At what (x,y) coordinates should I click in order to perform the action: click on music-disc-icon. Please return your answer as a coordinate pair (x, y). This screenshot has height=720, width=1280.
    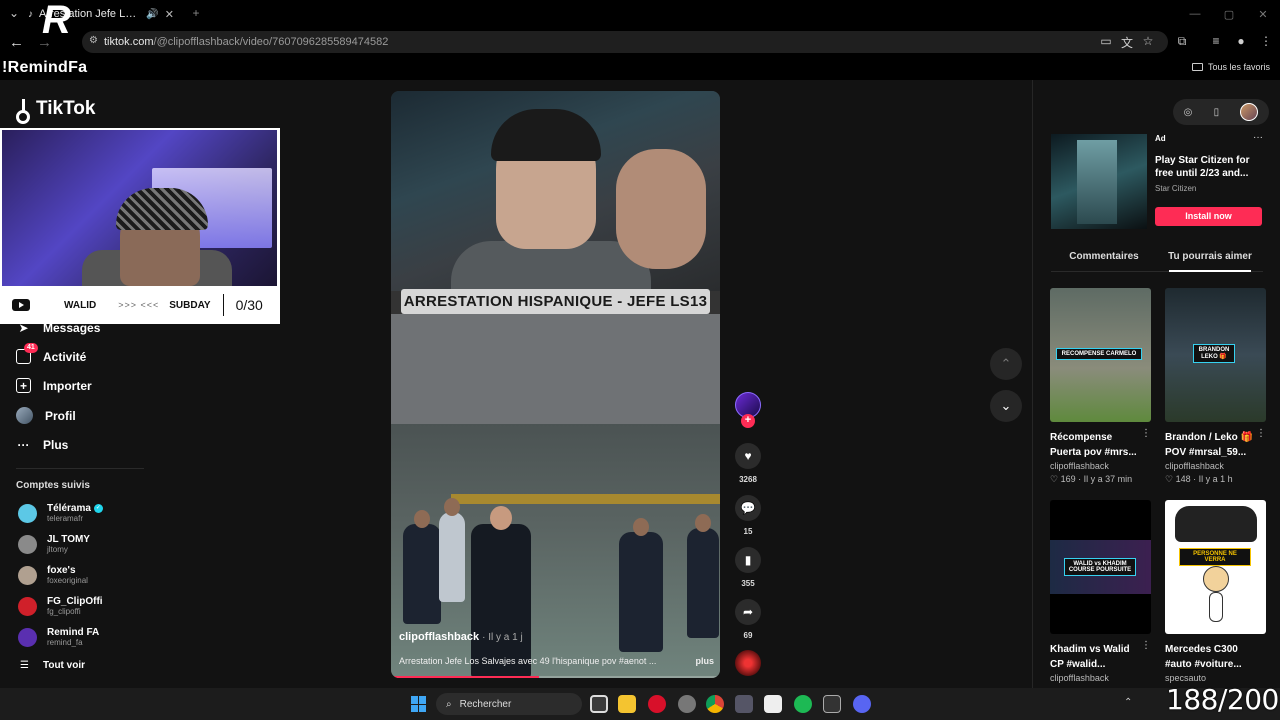
    Looking at the image, I should click on (748, 663).